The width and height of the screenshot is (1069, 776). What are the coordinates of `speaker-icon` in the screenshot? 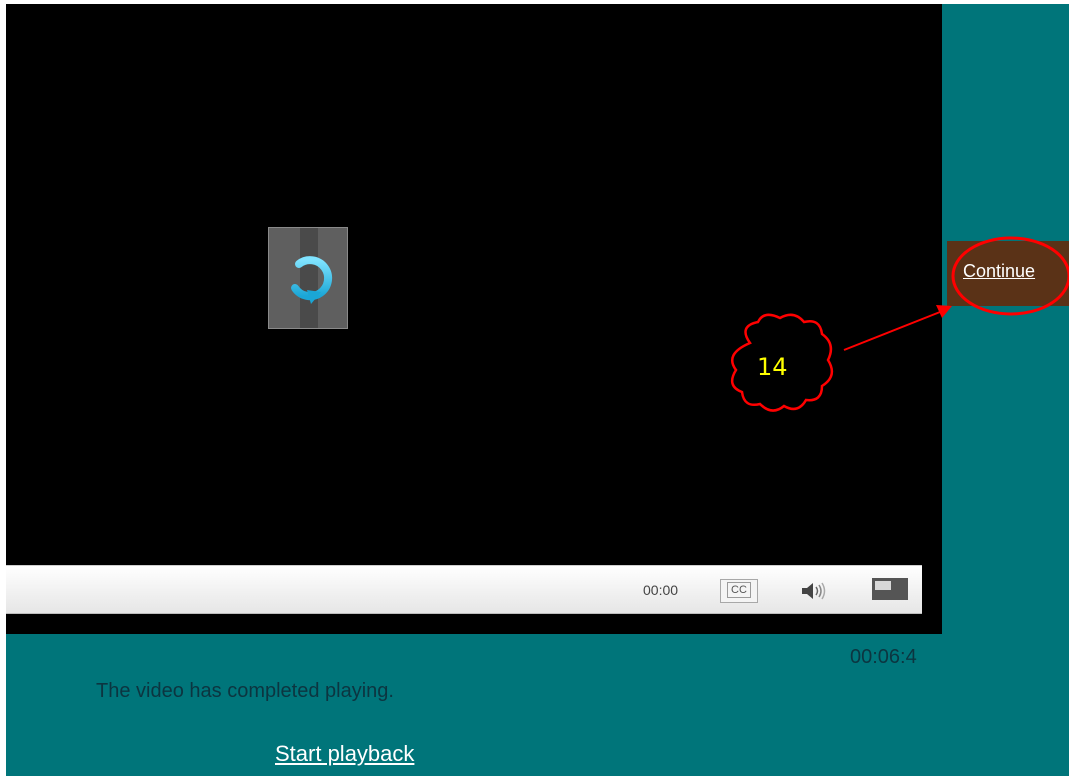 It's located at (814, 591).